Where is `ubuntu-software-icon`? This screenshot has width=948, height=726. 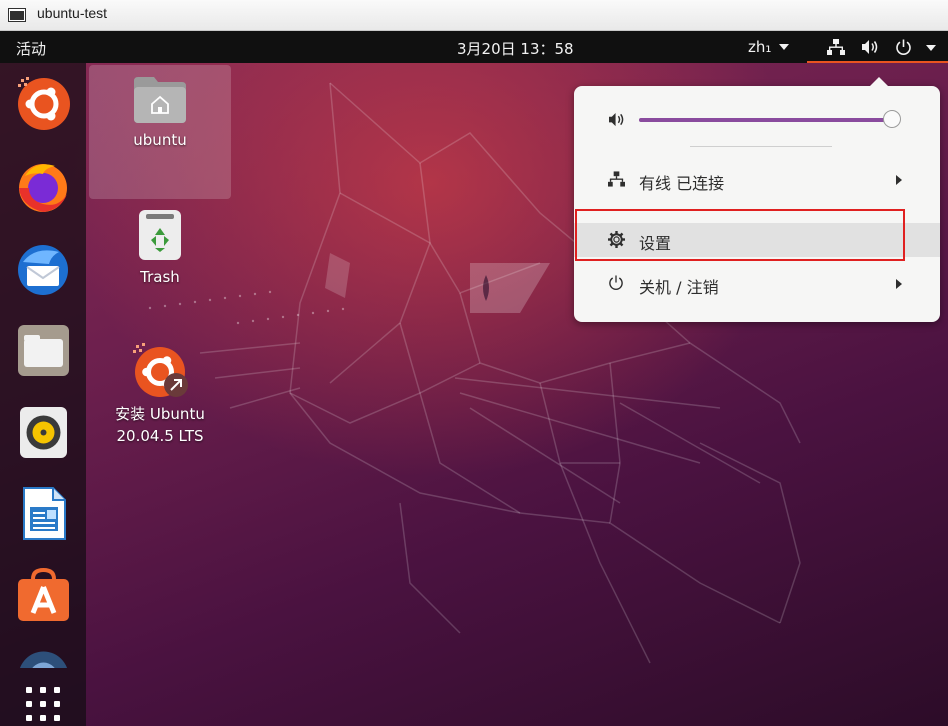
ubuntu-software-icon is located at coordinates (43, 594).